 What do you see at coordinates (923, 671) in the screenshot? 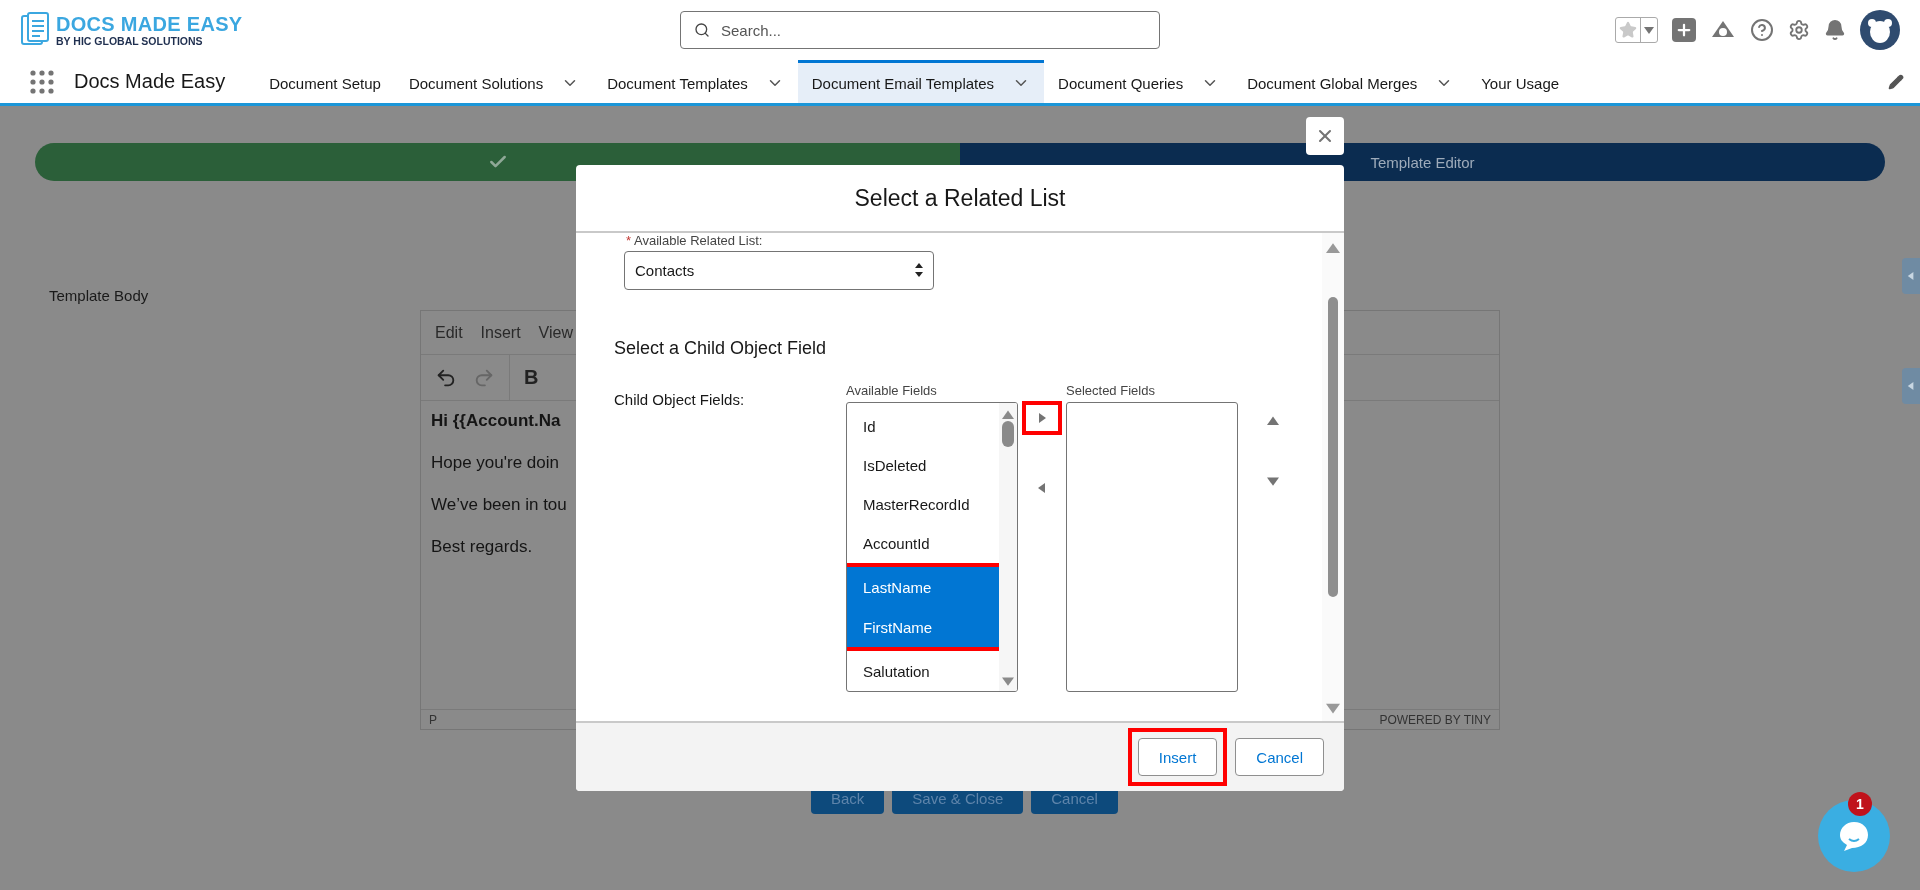
I see `field-option: Salutation` at bounding box center [923, 671].